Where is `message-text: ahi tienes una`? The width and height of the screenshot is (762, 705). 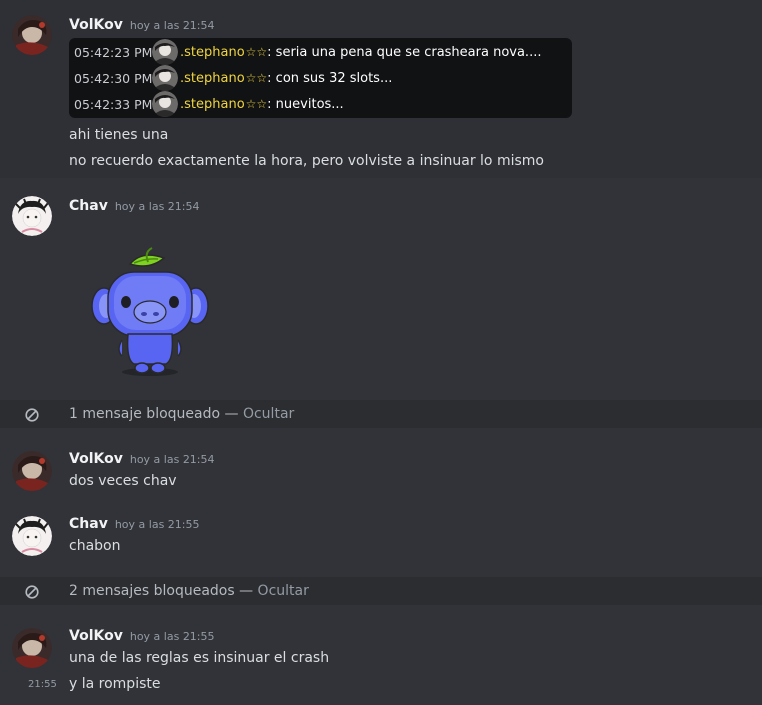 message-text: ahi tienes una is located at coordinates (119, 135).